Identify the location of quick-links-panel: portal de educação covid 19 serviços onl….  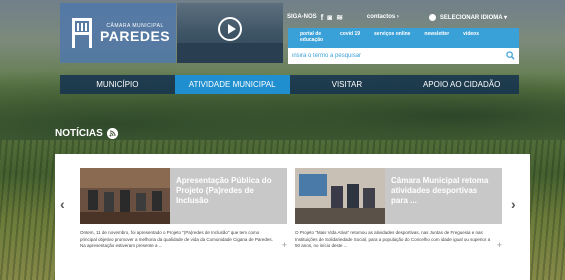
(403, 46).